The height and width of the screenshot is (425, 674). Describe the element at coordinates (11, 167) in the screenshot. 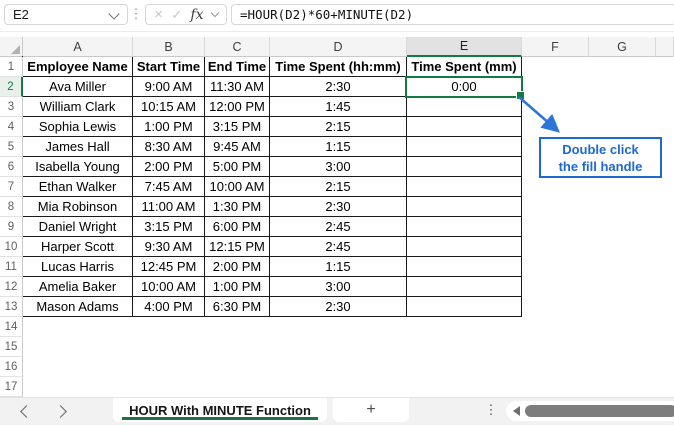

I see `row-header-6: 6` at that location.